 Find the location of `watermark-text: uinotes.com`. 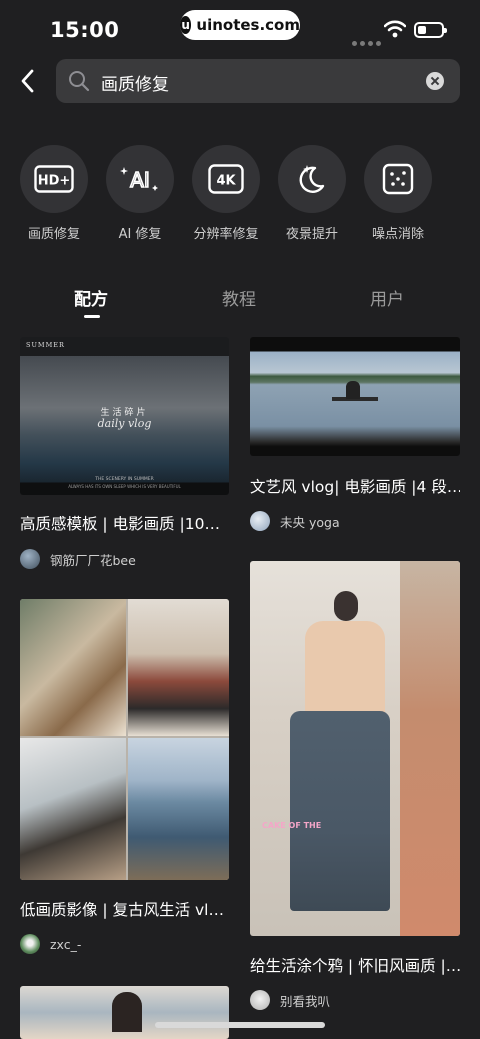

watermark-text: uinotes.com is located at coordinates (248, 25).